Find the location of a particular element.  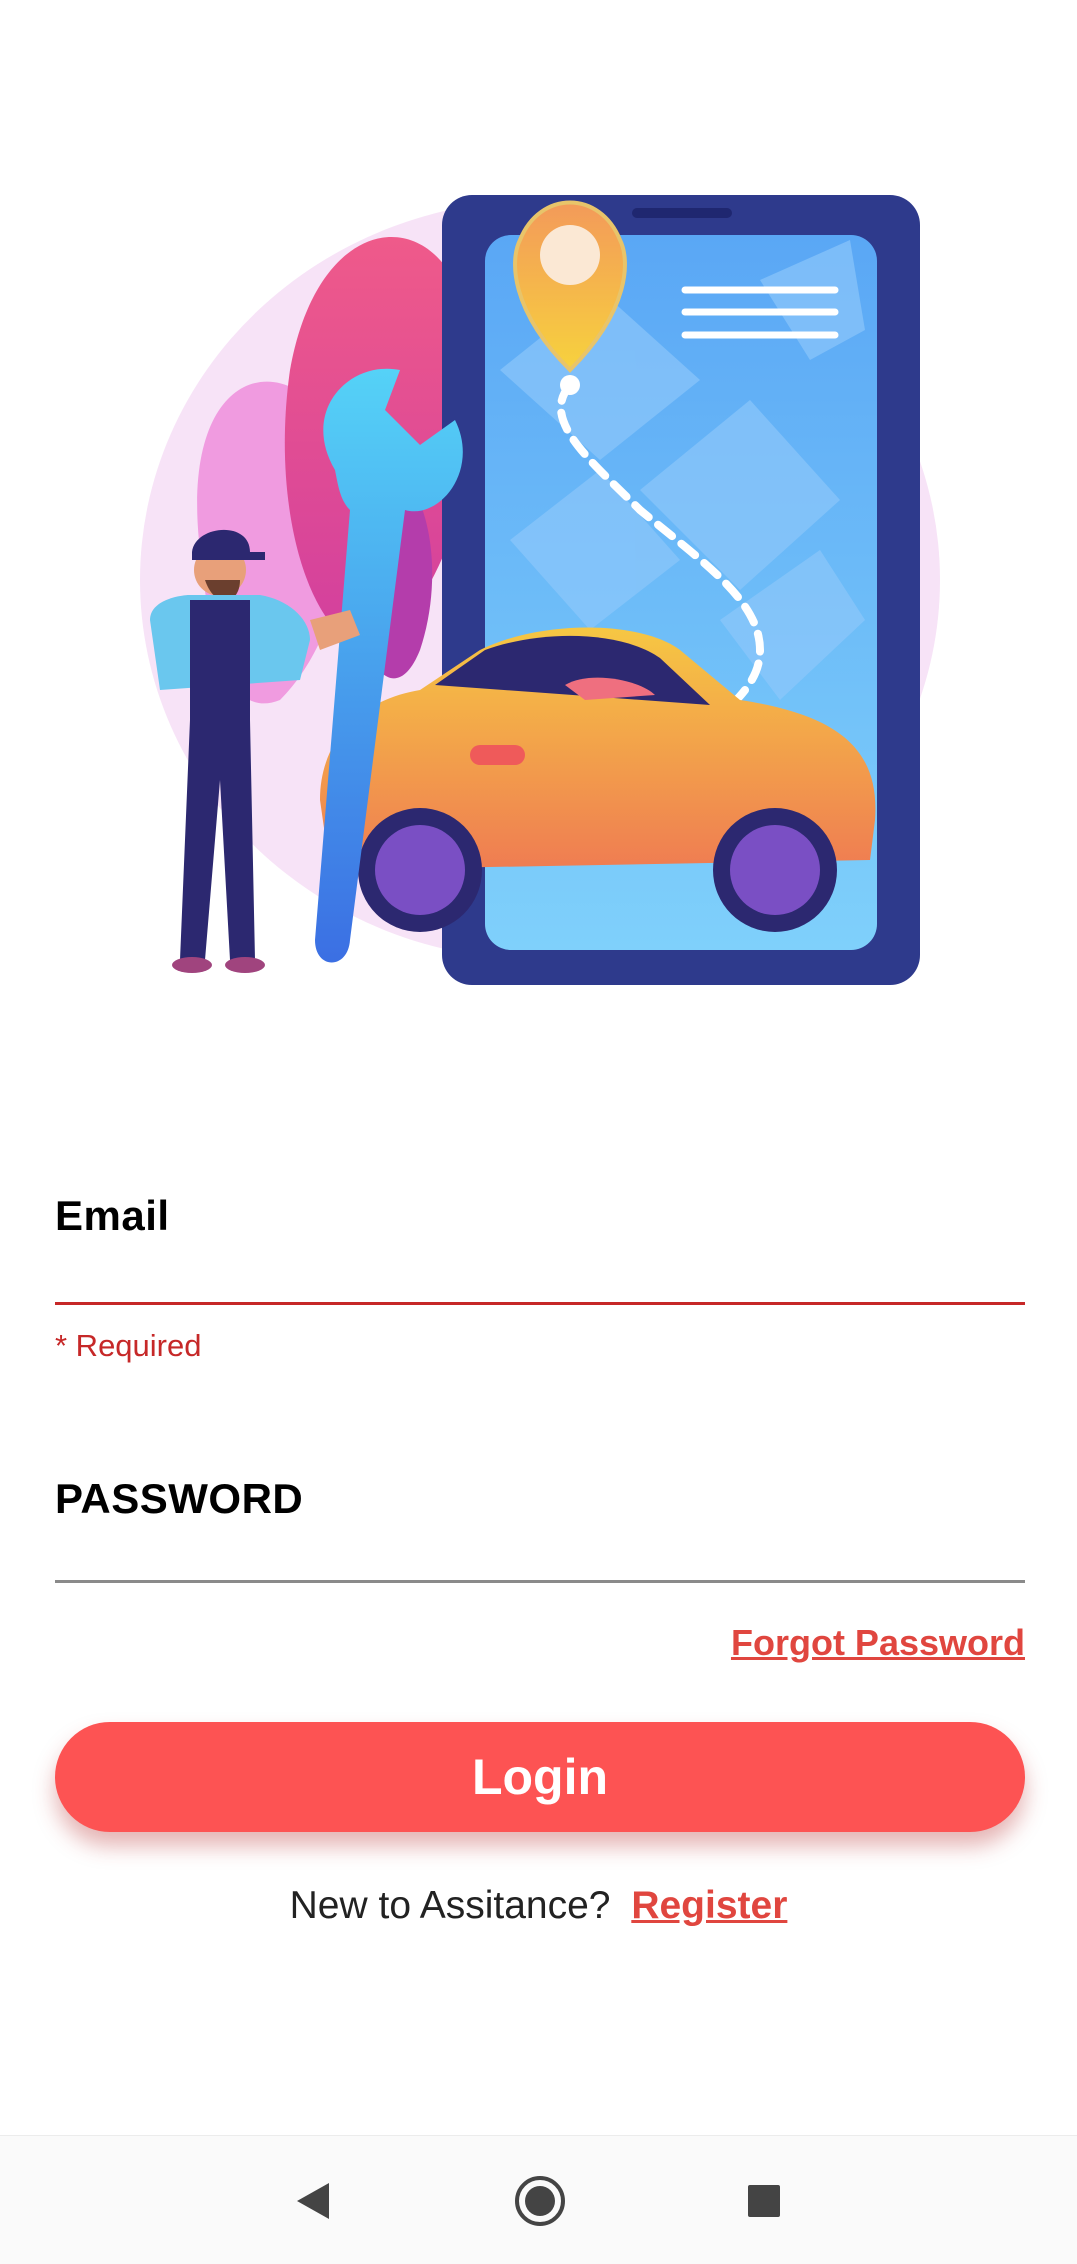

recents-button is located at coordinates (764, 2201).